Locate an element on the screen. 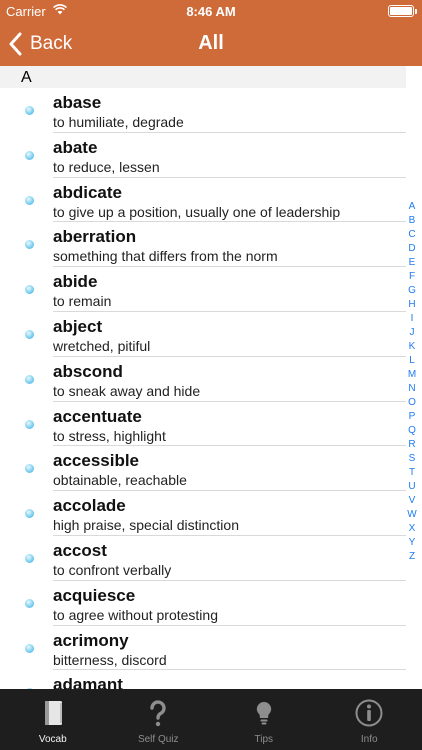 This screenshot has height=750, width=422. index-letter: B is located at coordinates (412, 221).